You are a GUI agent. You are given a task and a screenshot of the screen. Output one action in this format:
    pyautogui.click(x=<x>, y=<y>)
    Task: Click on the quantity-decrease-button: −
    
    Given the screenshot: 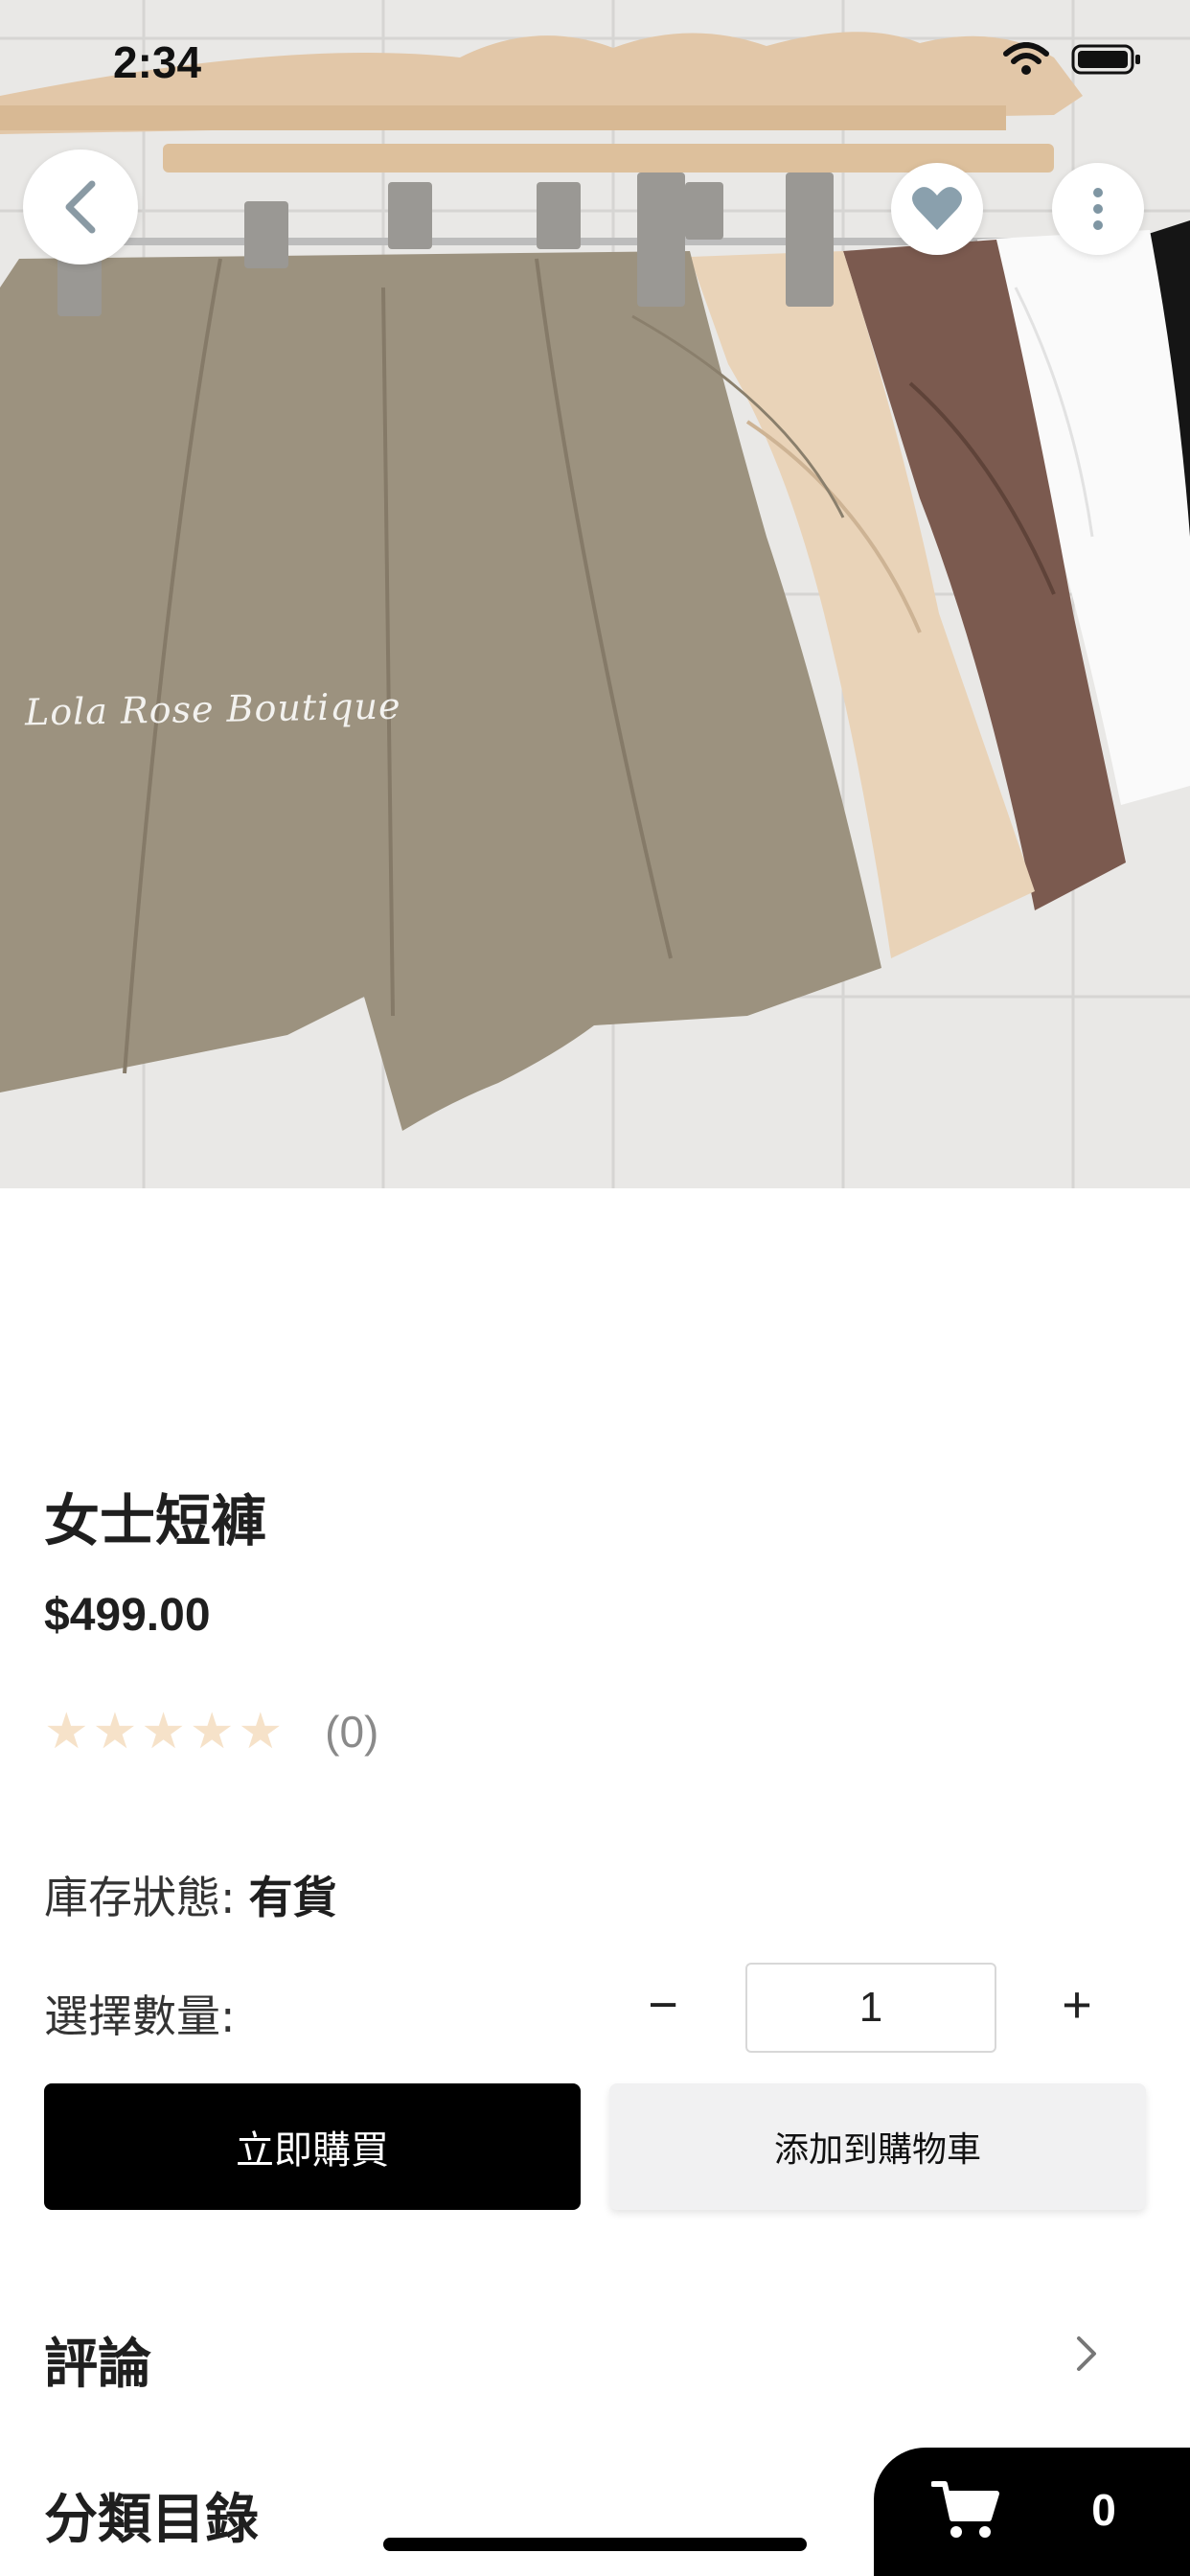 What is the action you would take?
    pyautogui.click(x=663, y=2004)
    